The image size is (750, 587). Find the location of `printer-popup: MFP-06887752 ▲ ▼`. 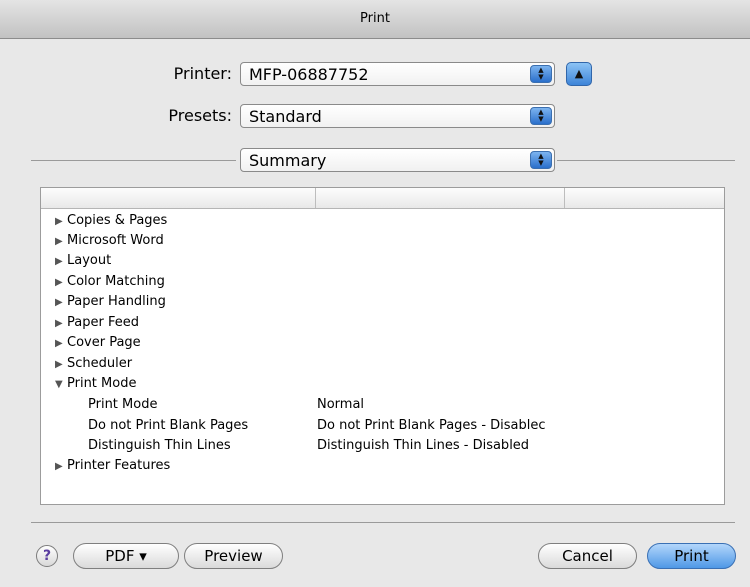

printer-popup: MFP-06887752 ▲ ▼ is located at coordinates (397, 74).